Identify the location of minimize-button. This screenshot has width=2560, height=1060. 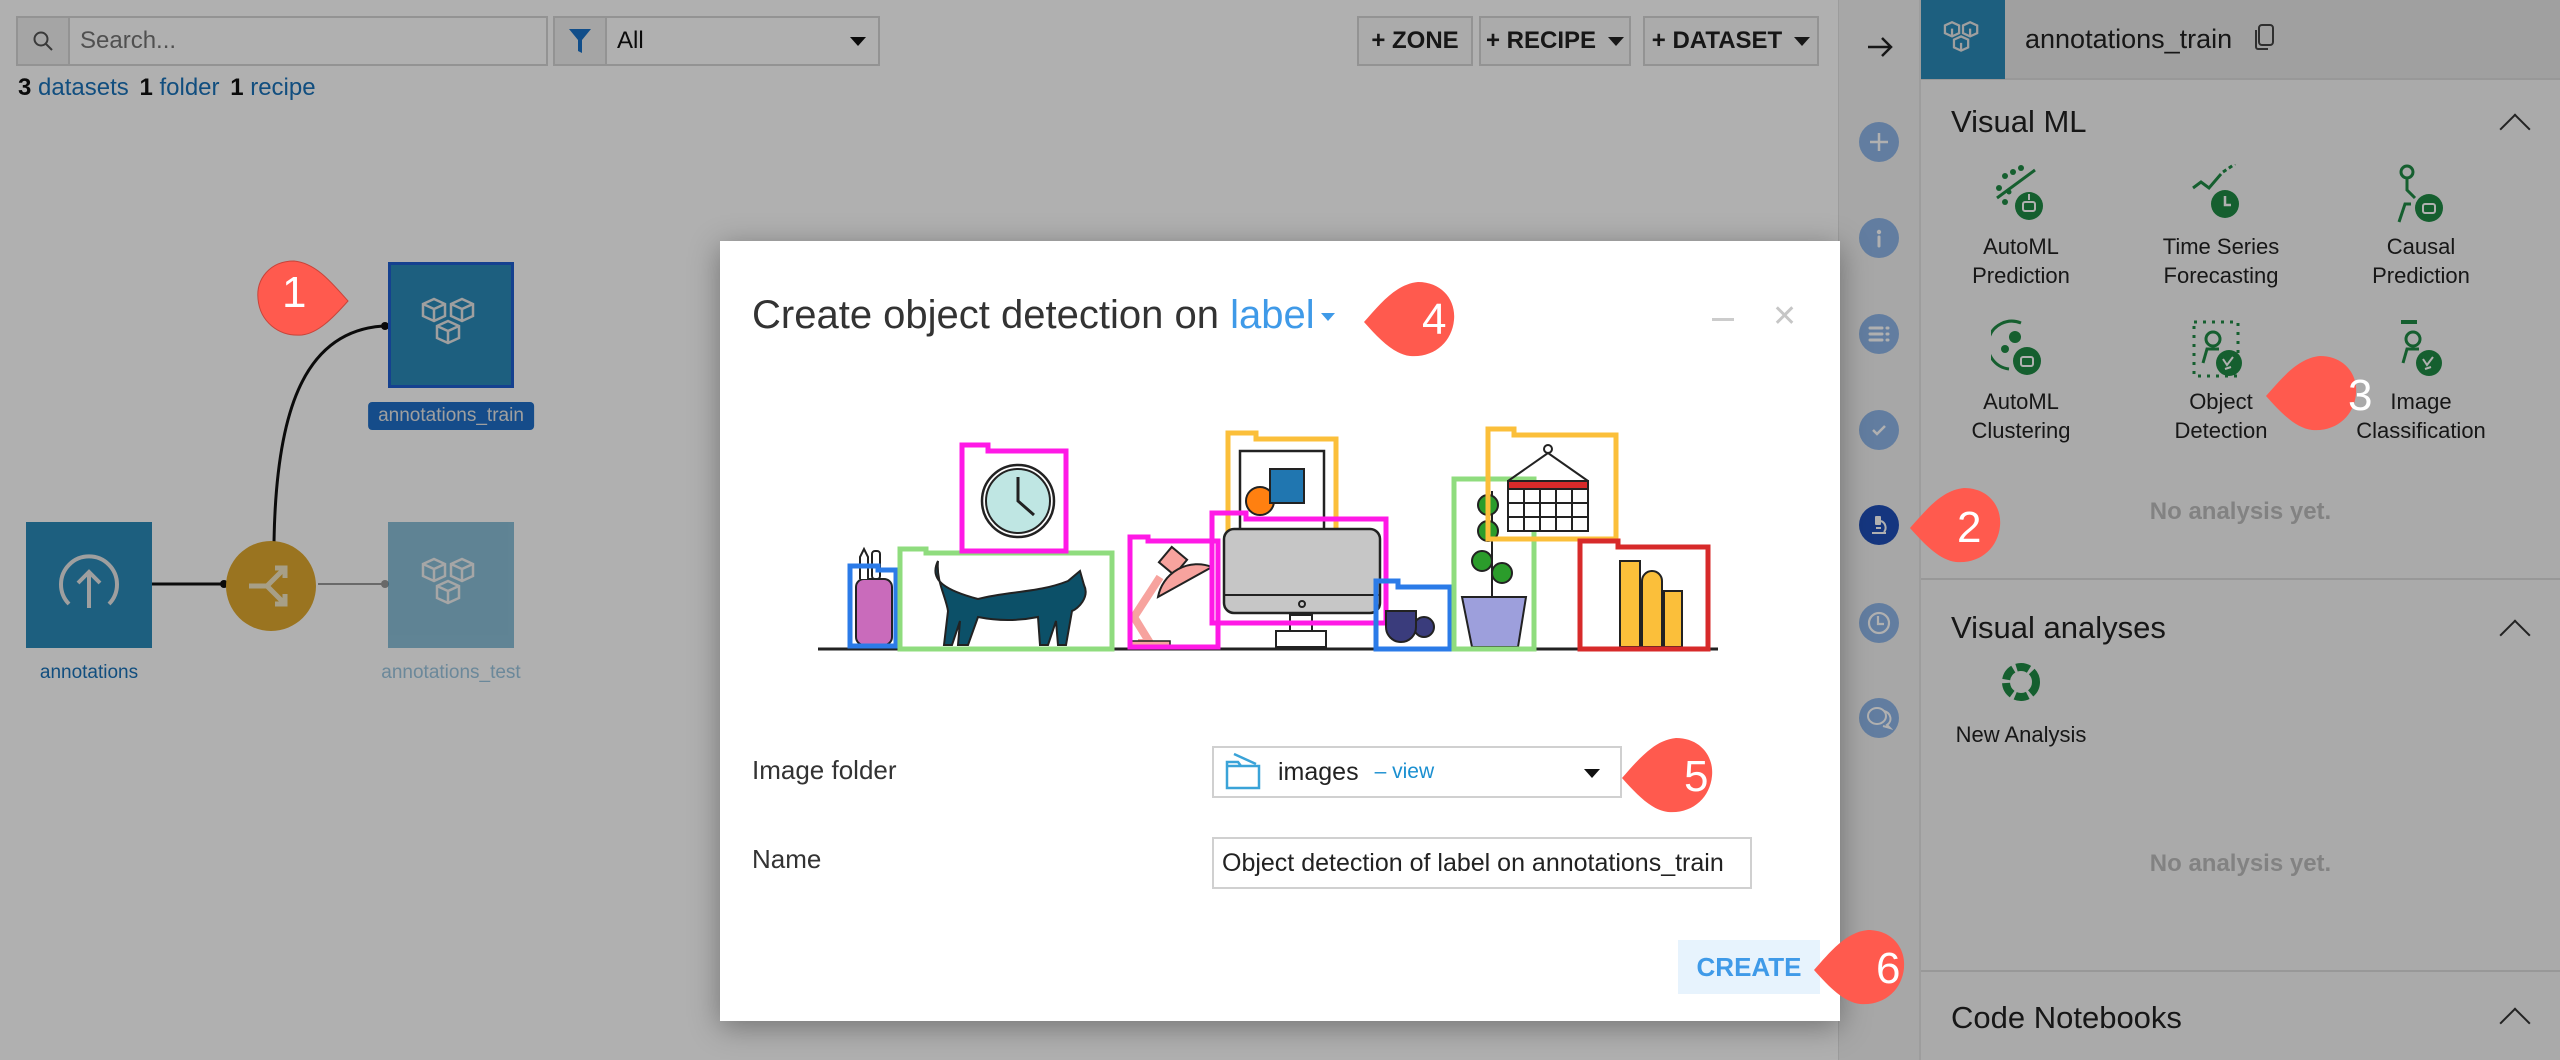
(1723, 319).